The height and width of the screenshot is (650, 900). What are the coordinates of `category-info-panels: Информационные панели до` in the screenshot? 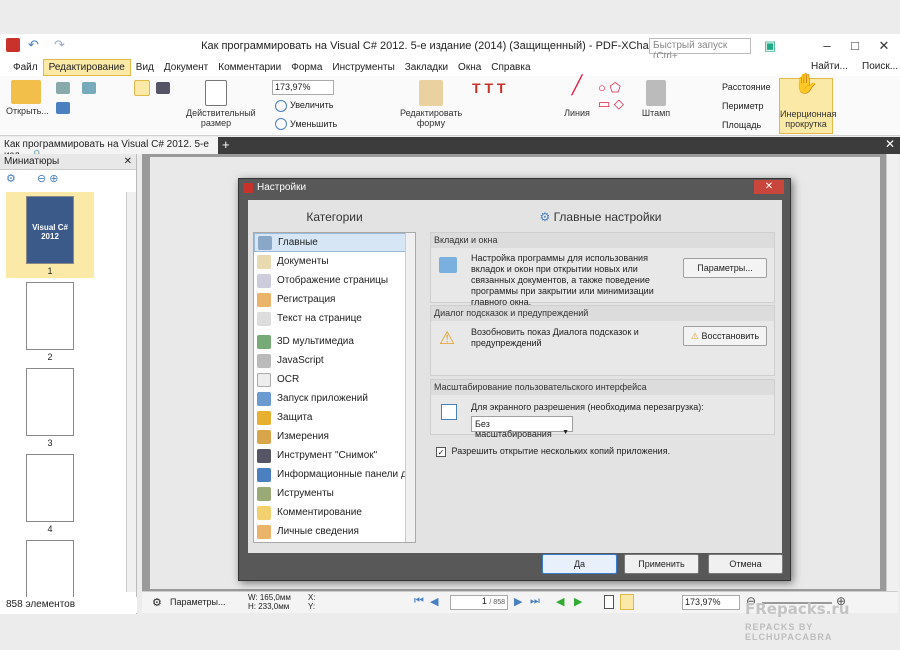 It's located at (334, 474).